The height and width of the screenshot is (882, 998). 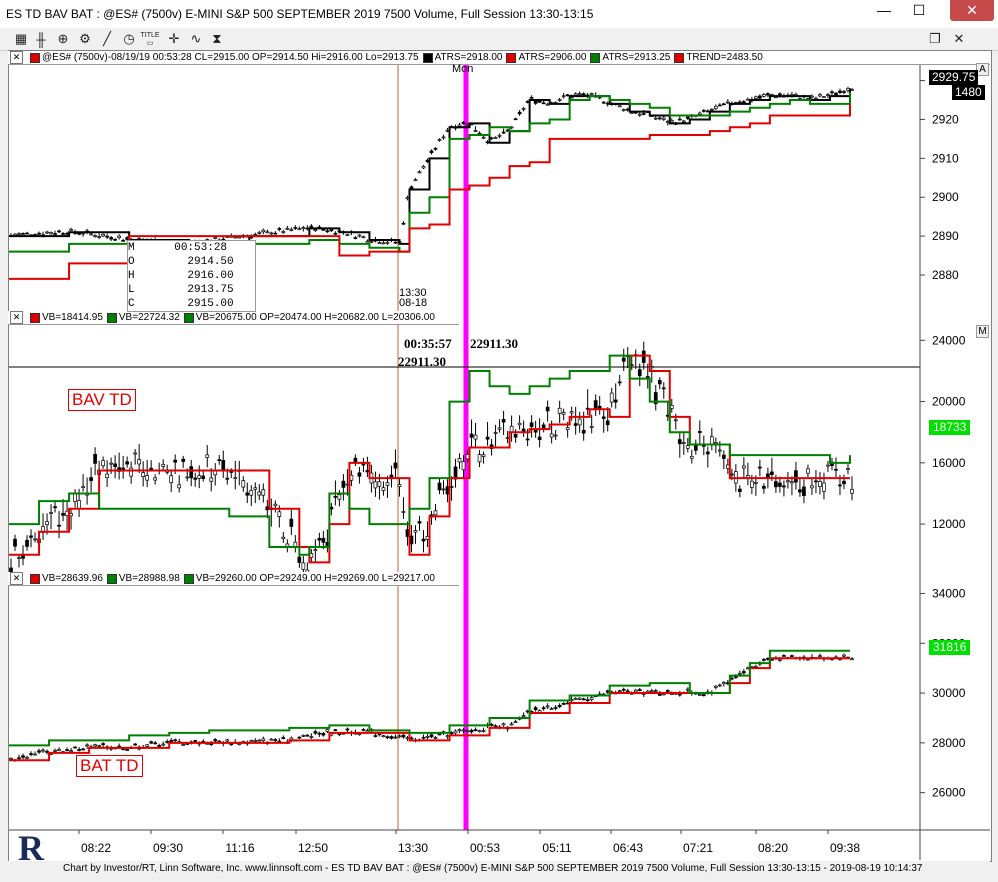 I want to click on x-tick-label: 08:20, so click(x=773, y=848).